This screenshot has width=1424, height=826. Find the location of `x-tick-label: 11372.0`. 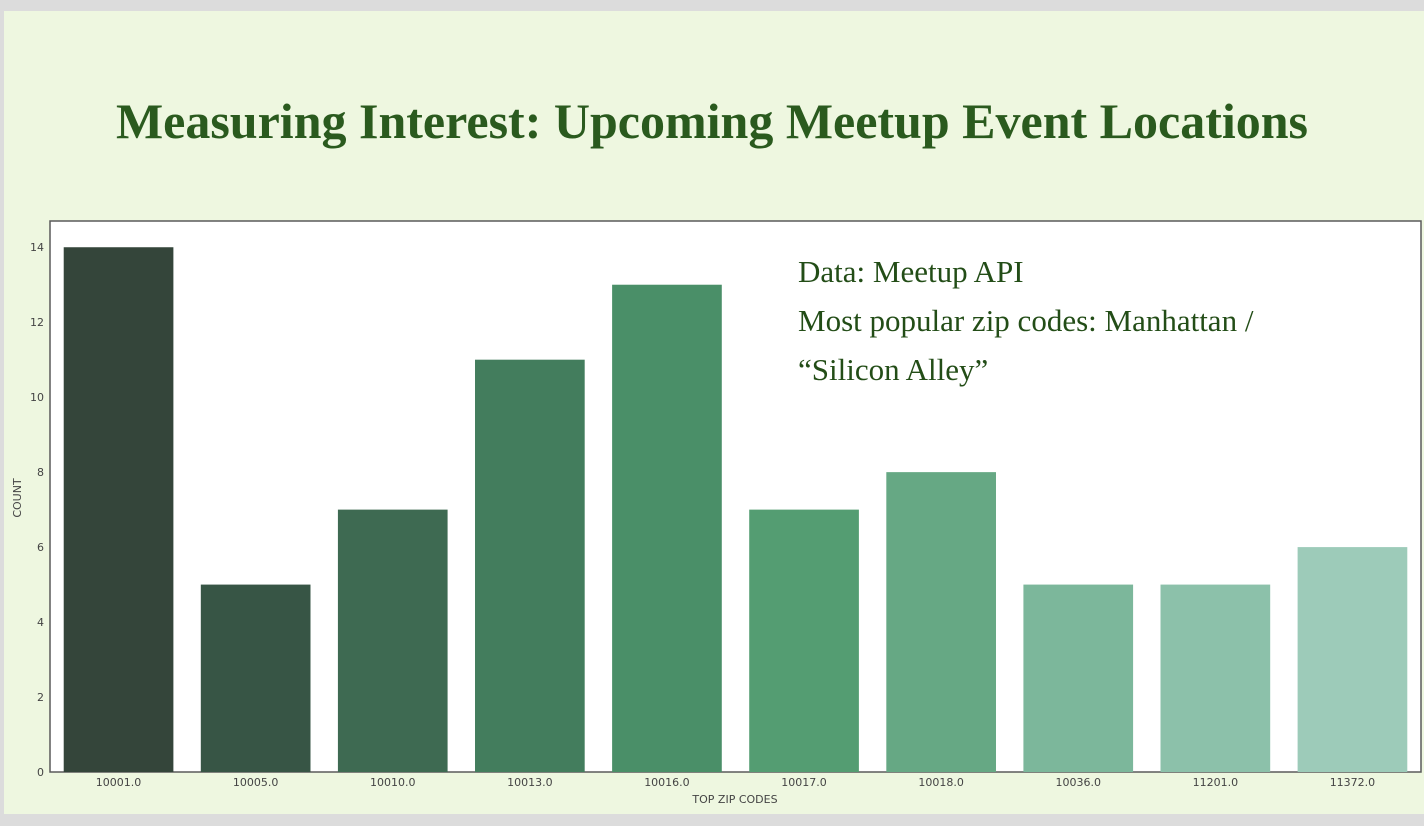

x-tick-label: 11372.0 is located at coordinates (1353, 782).